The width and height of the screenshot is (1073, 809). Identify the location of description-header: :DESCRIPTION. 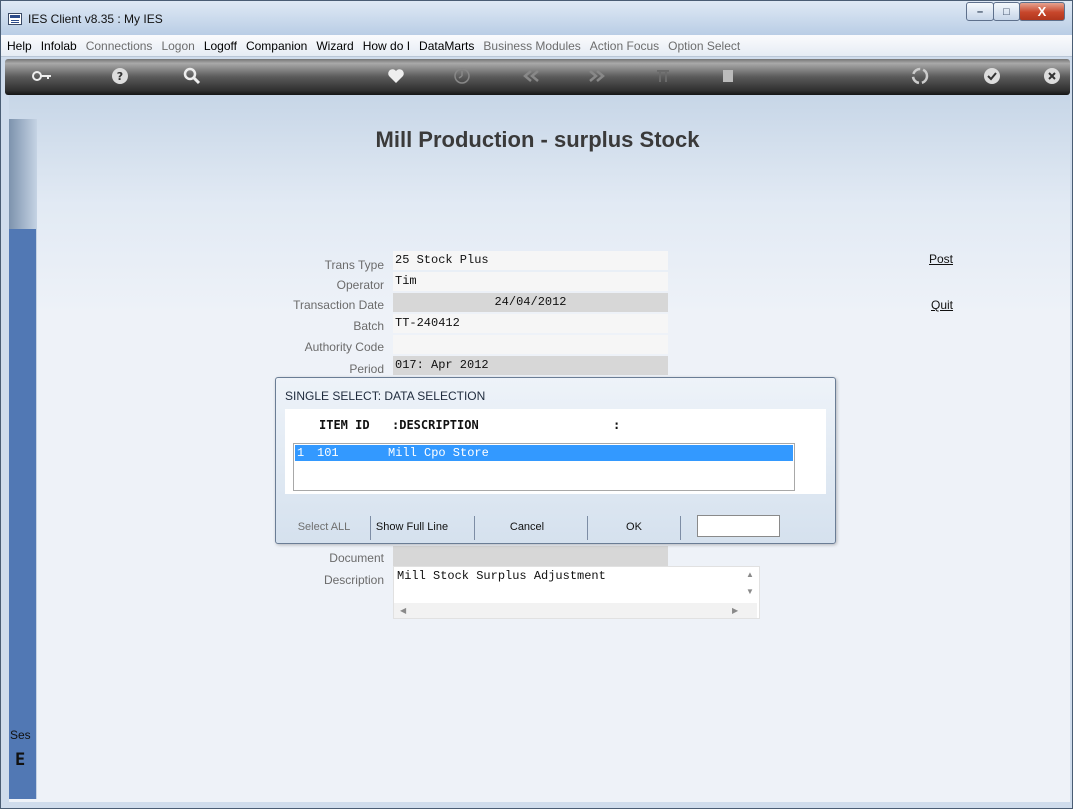
(435, 425).